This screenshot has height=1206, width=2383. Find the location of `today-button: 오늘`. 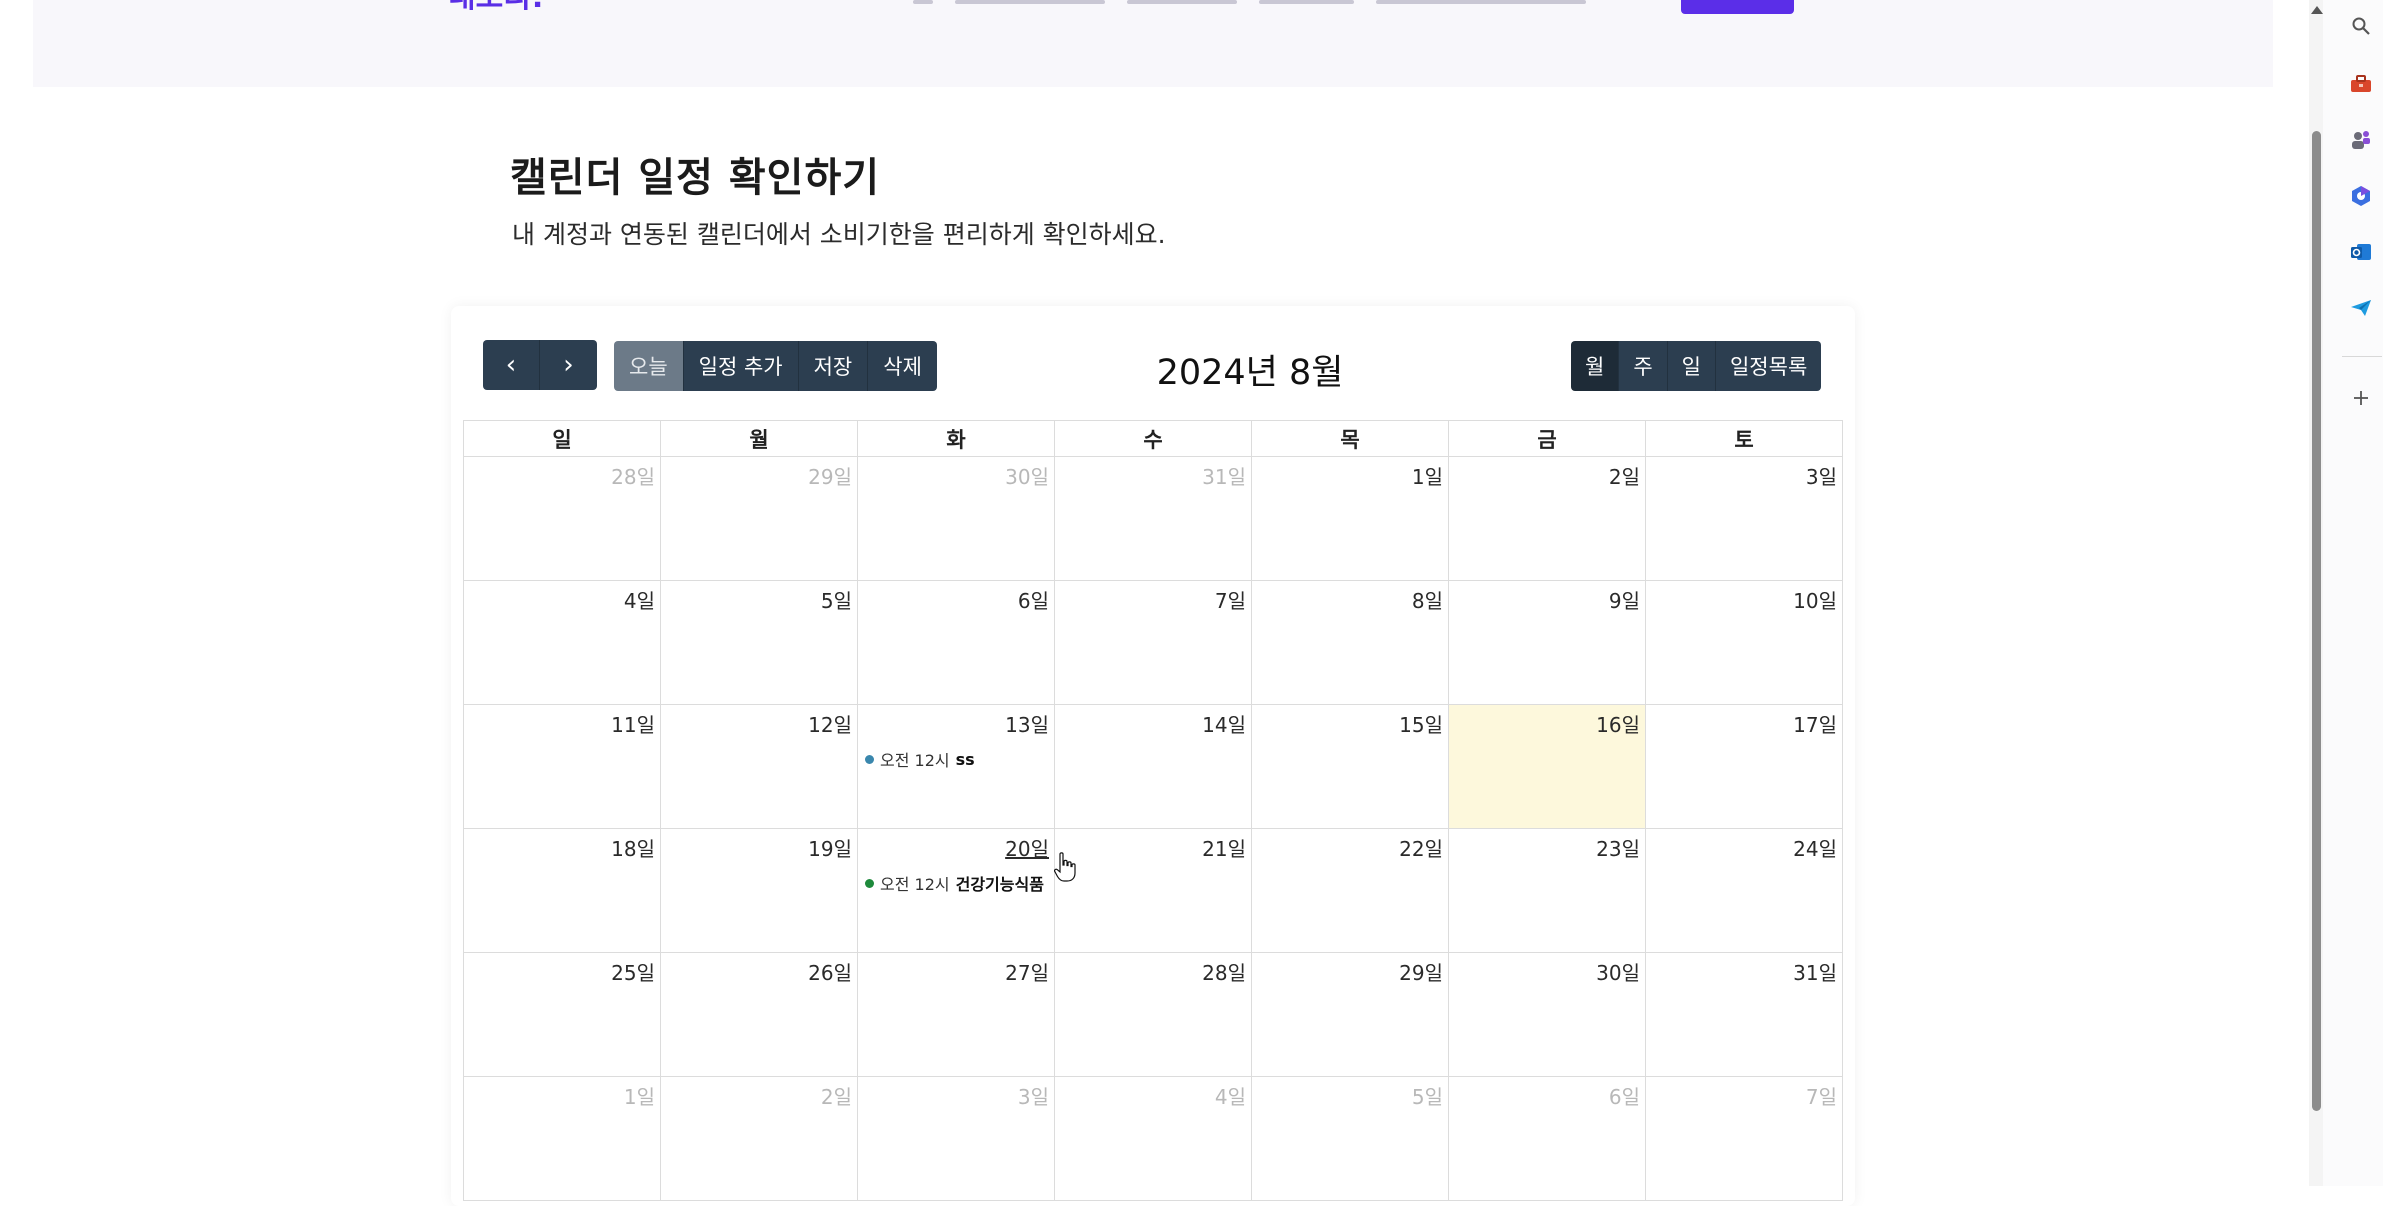

today-button: 오늘 is located at coordinates (649, 366).